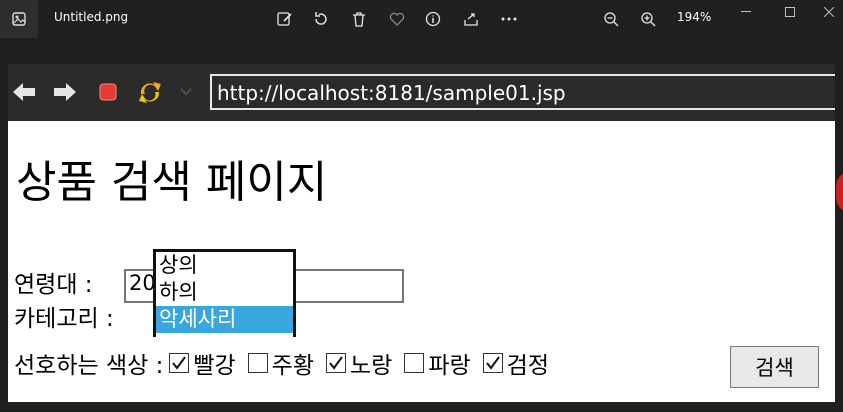  I want to click on more-icon, so click(509, 19).